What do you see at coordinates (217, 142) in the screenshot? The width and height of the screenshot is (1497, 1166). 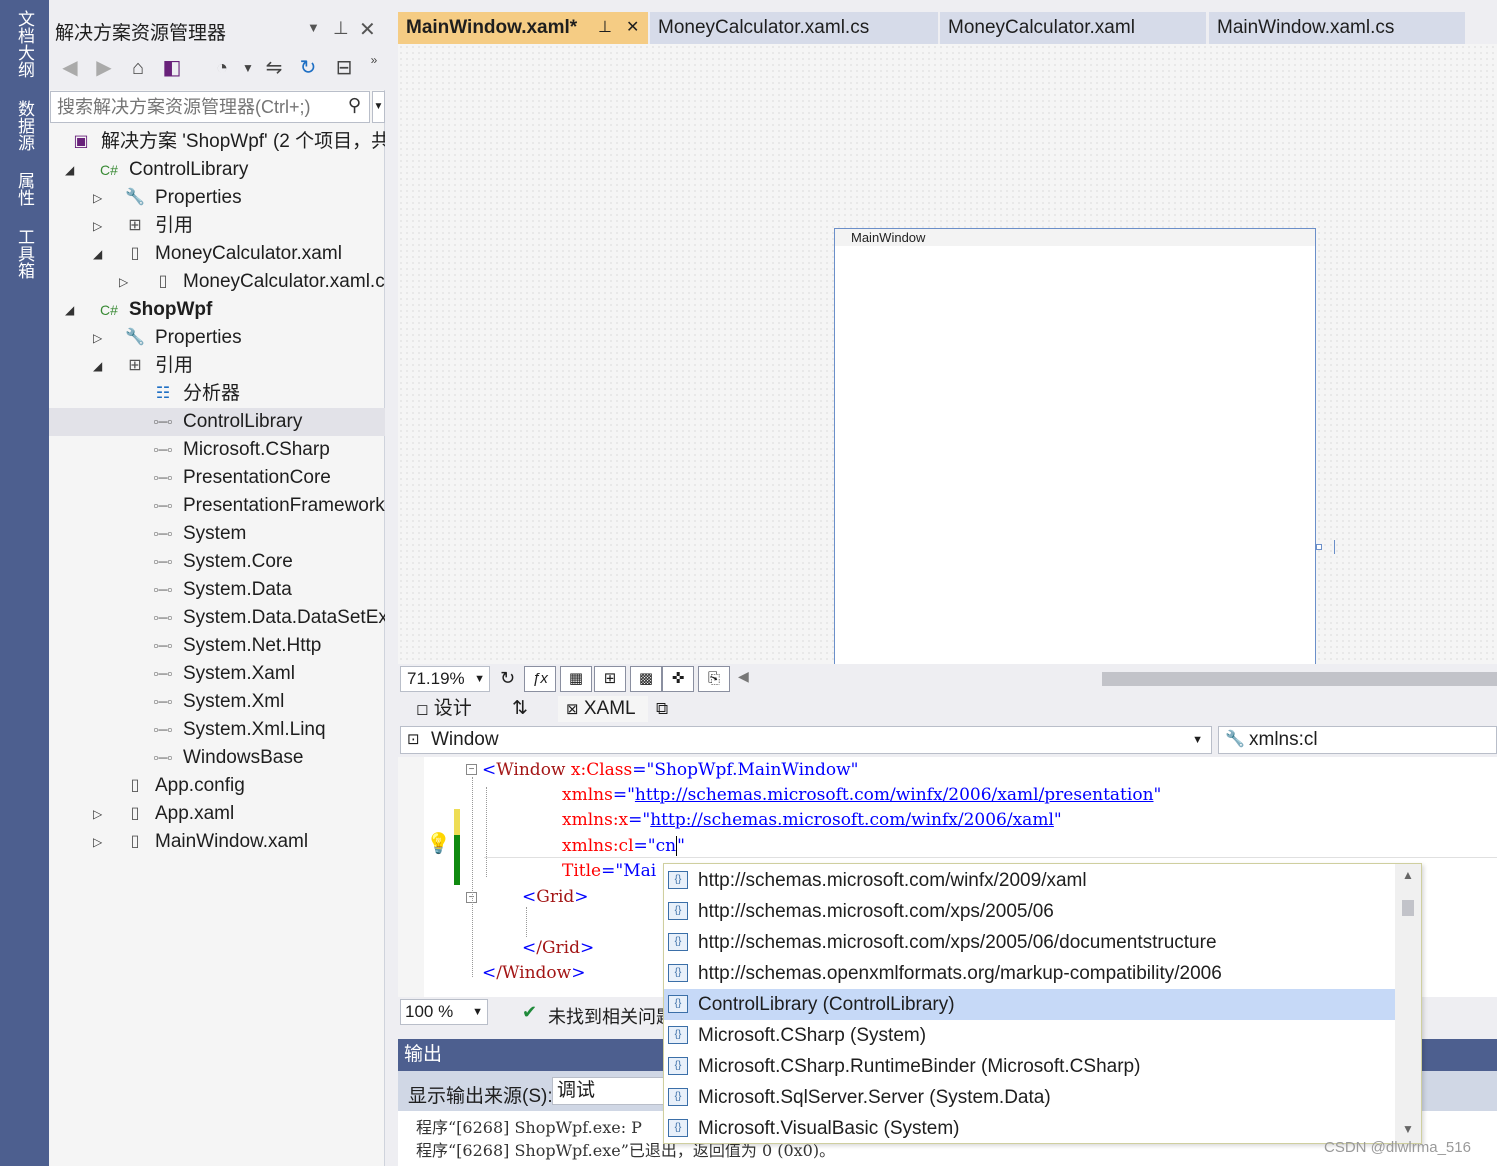 I see `tree-node-solution: ▣ 解决方案 'ShopWpf' (2 个项目，共` at bounding box center [217, 142].